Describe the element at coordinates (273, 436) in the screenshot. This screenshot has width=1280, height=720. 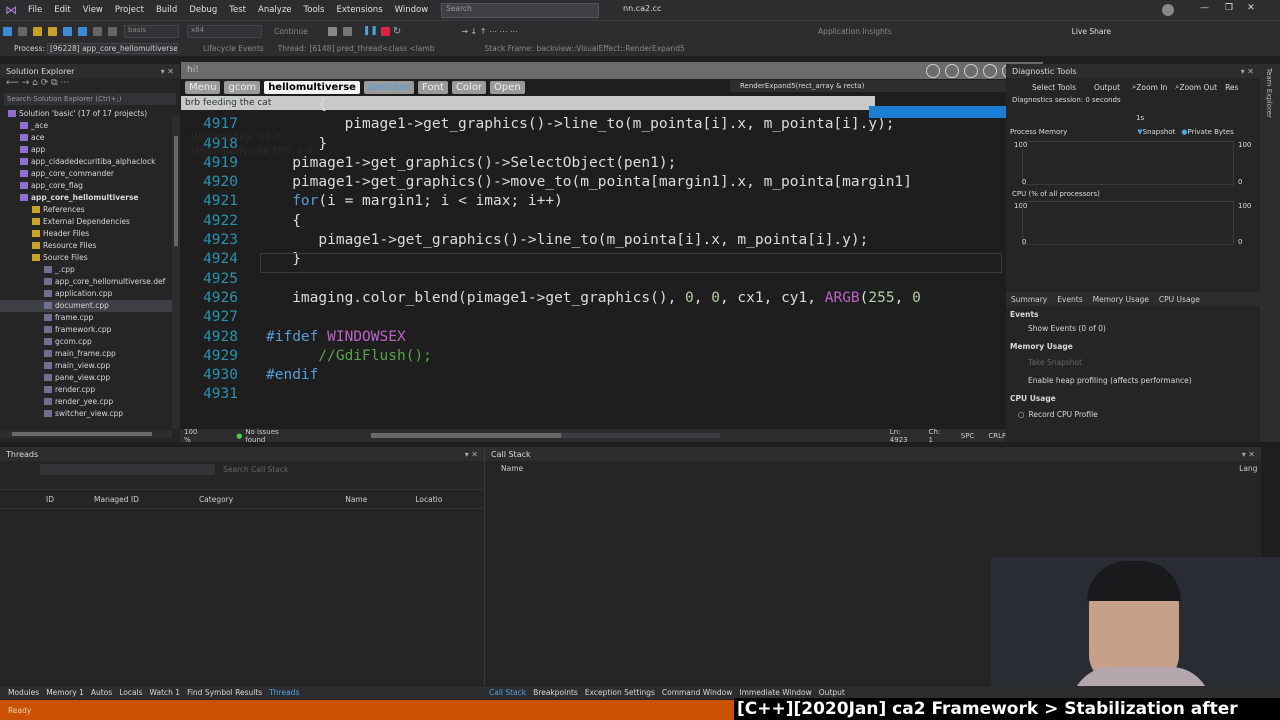
I see `issues-status: No issues found` at that location.